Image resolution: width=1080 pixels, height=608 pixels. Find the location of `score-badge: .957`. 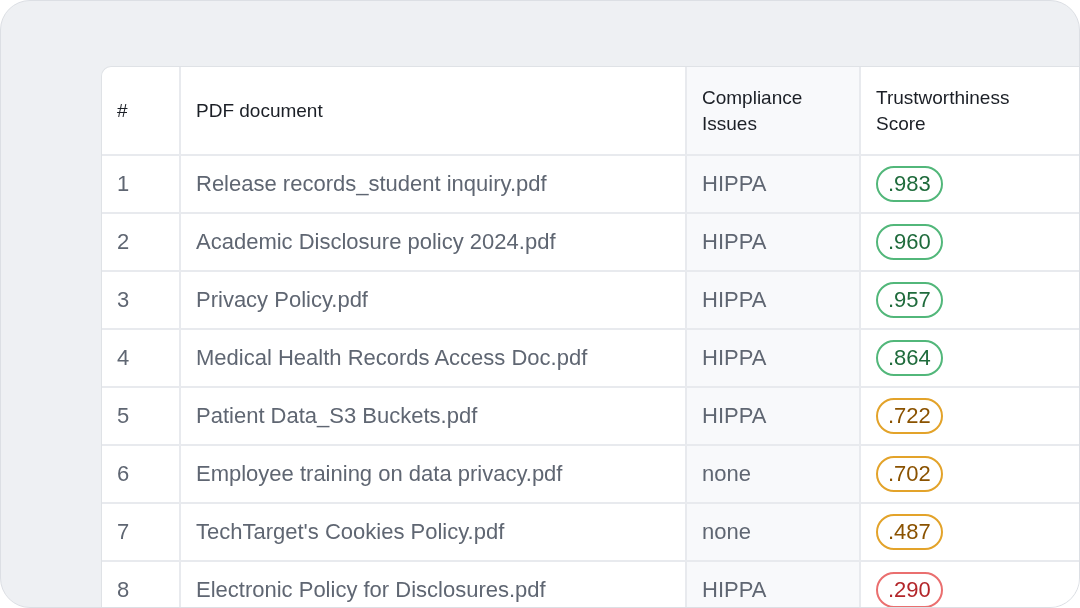

score-badge: .957 is located at coordinates (909, 300).